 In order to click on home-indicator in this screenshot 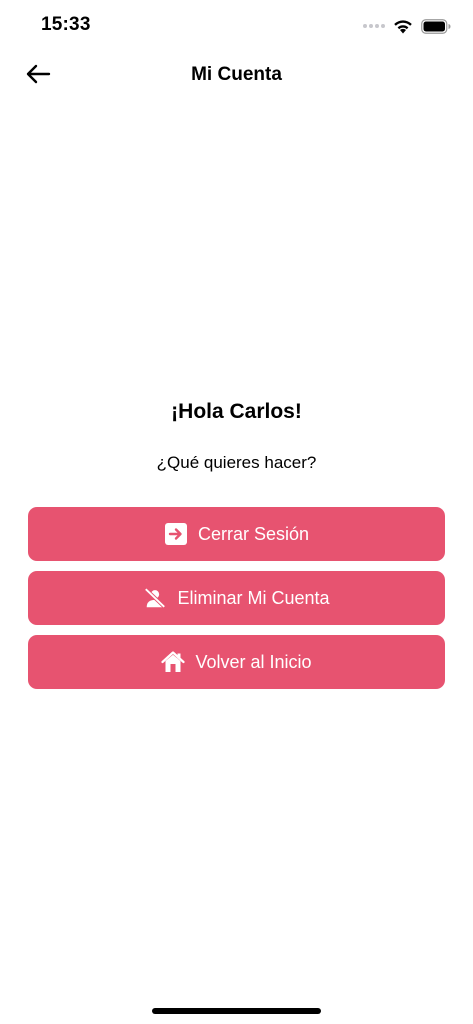, I will do `click(236, 1011)`.